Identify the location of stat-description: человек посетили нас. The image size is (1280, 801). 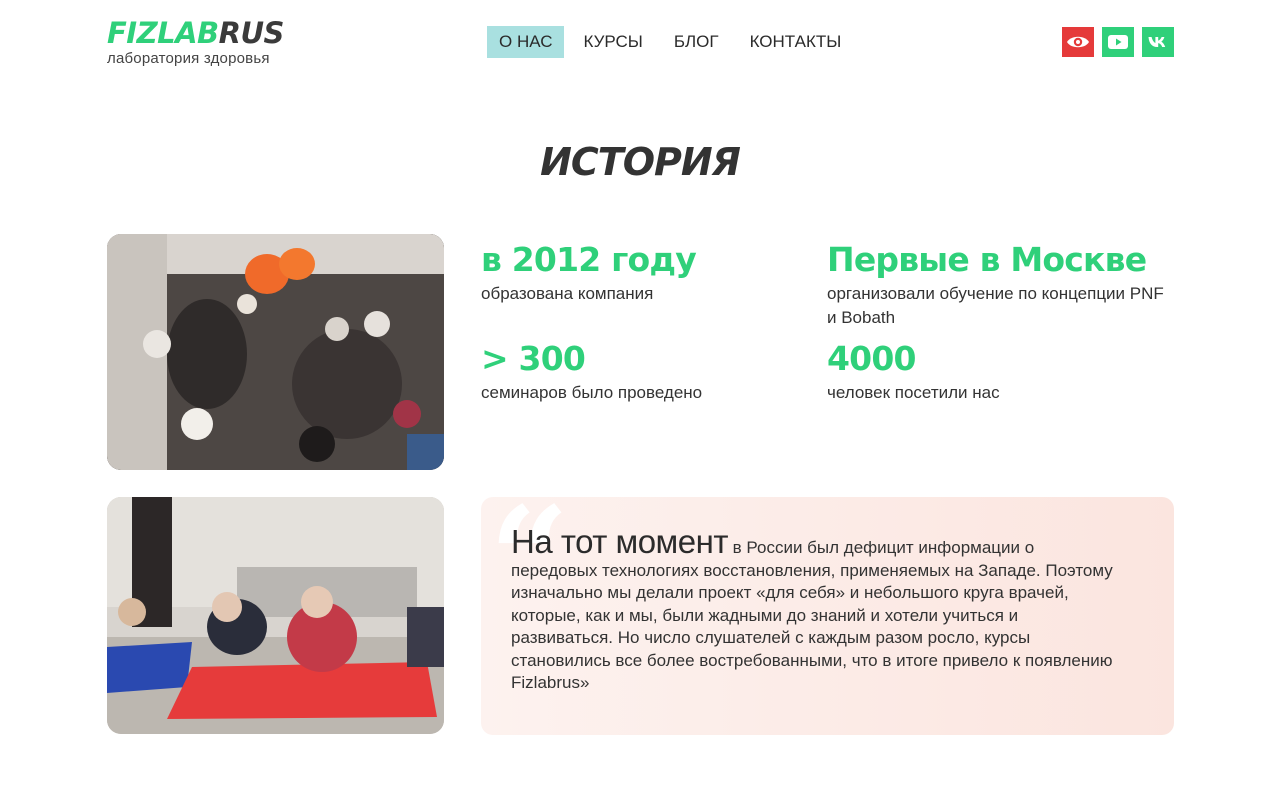
(913, 392).